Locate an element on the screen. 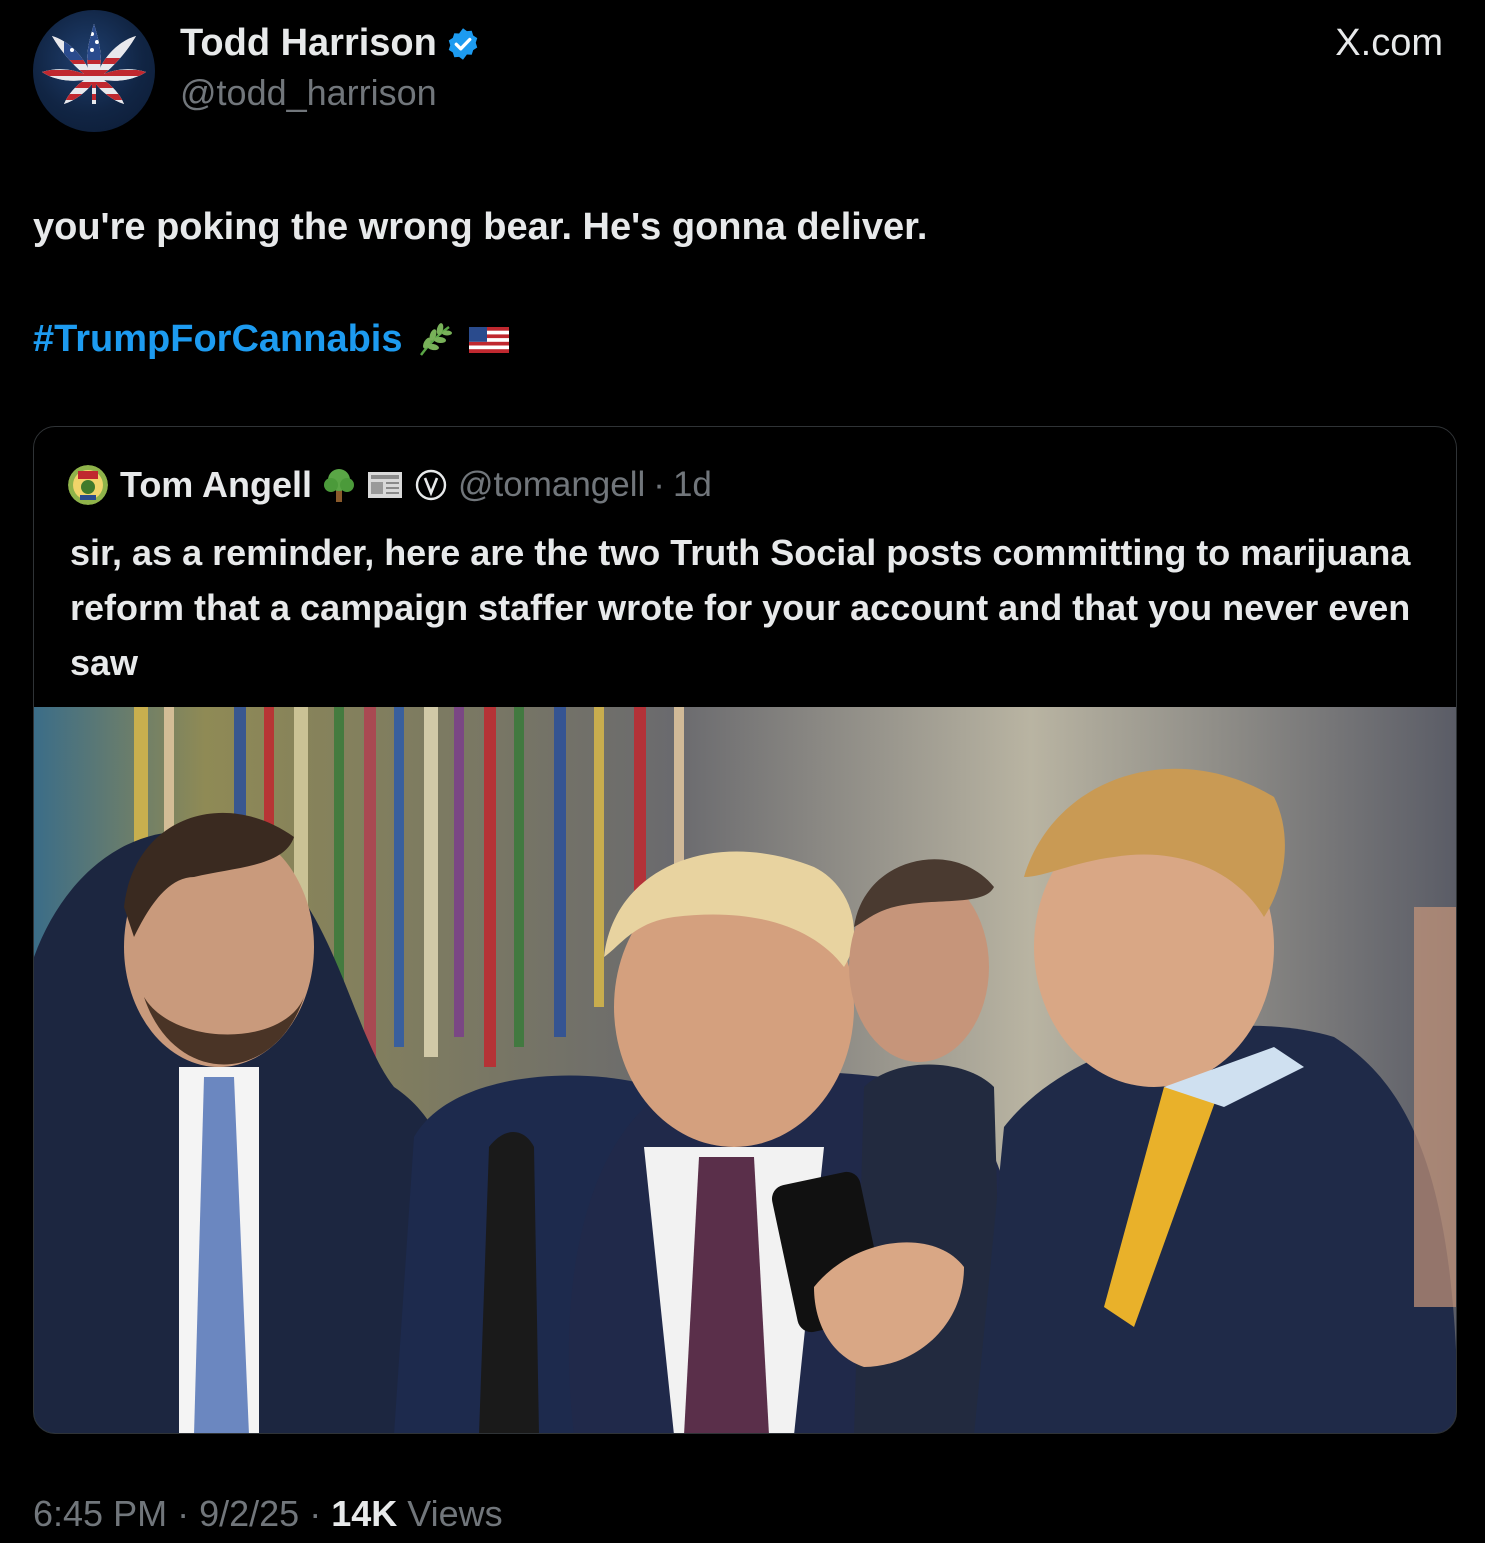  hashtag-line: #TrumpForCannabis is located at coordinates (272, 339).